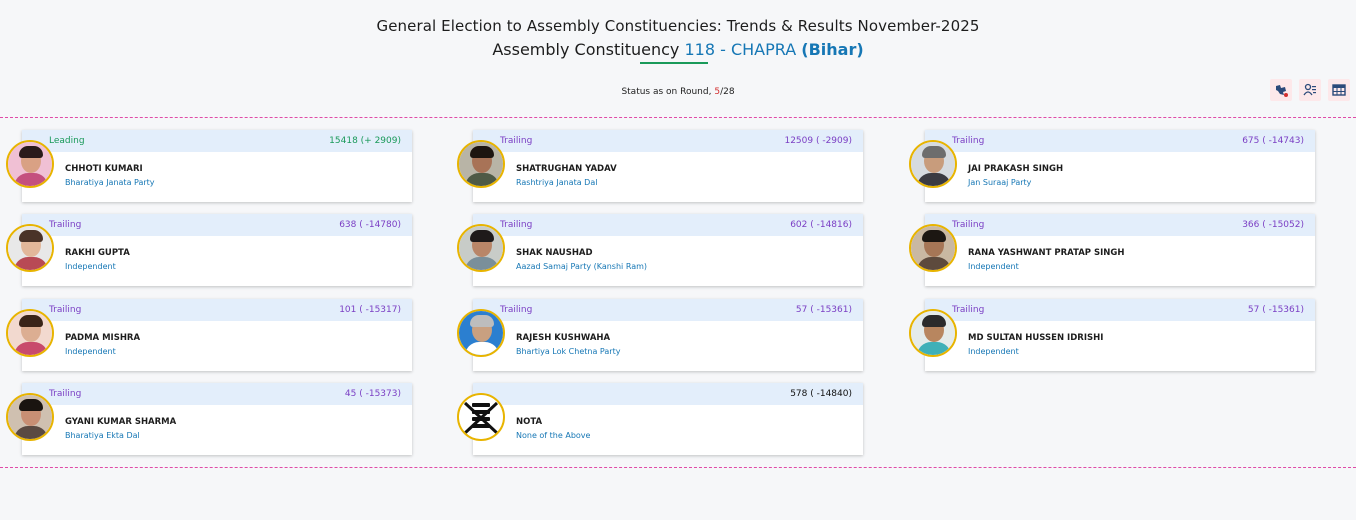 This screenshot has height=520, width=1356. What do you see at coordinates (668, 225) in the screenshot?
I see `card-header: Trailing 602 ( -14816)` at bounding box center [668, 225].